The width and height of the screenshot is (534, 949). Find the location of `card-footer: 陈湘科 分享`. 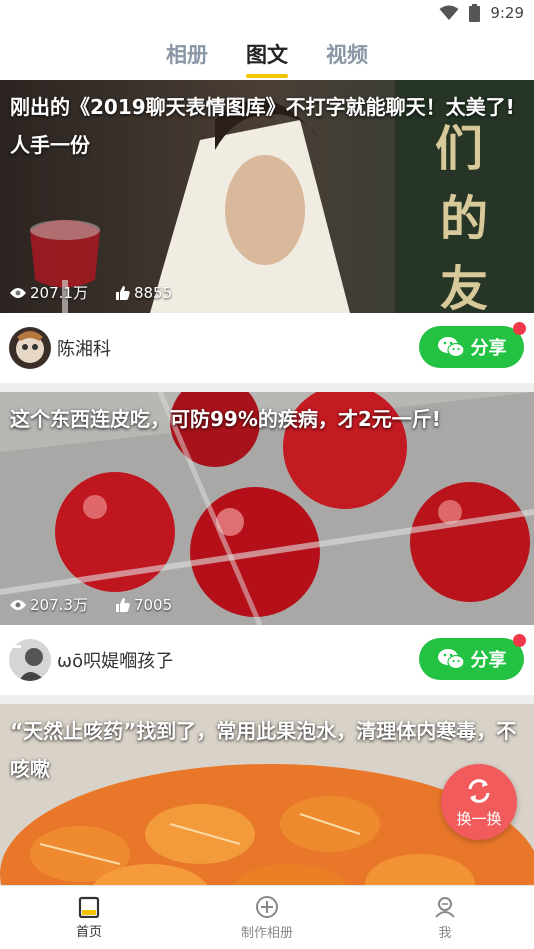

card-footer: 陈湘科 分享 is located at coordinates (267, 348).